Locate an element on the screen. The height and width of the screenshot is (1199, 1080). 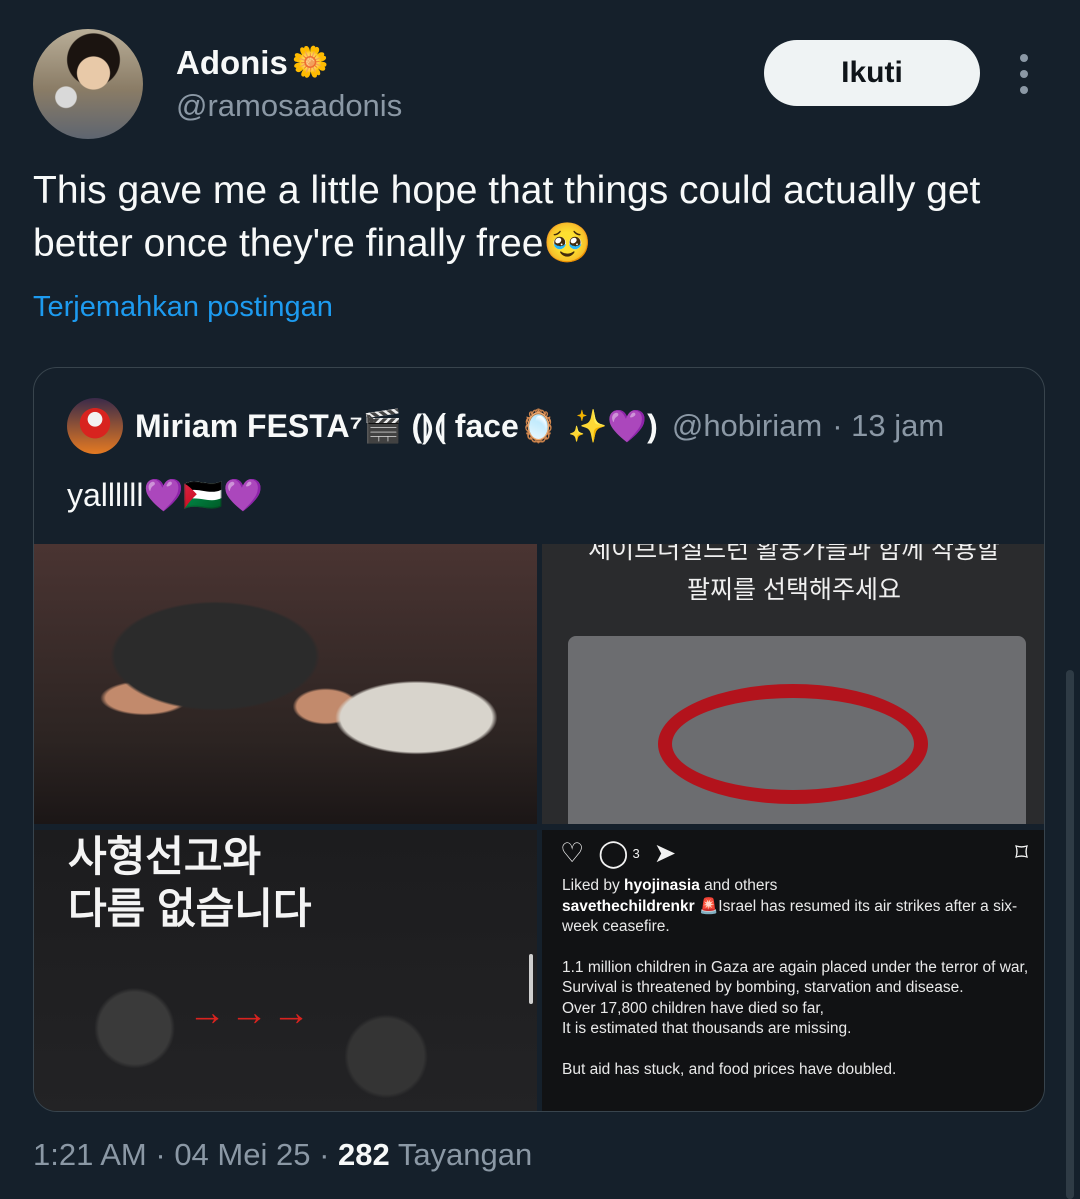
follow-button: Ikuti is located at coordinates (872, 73).